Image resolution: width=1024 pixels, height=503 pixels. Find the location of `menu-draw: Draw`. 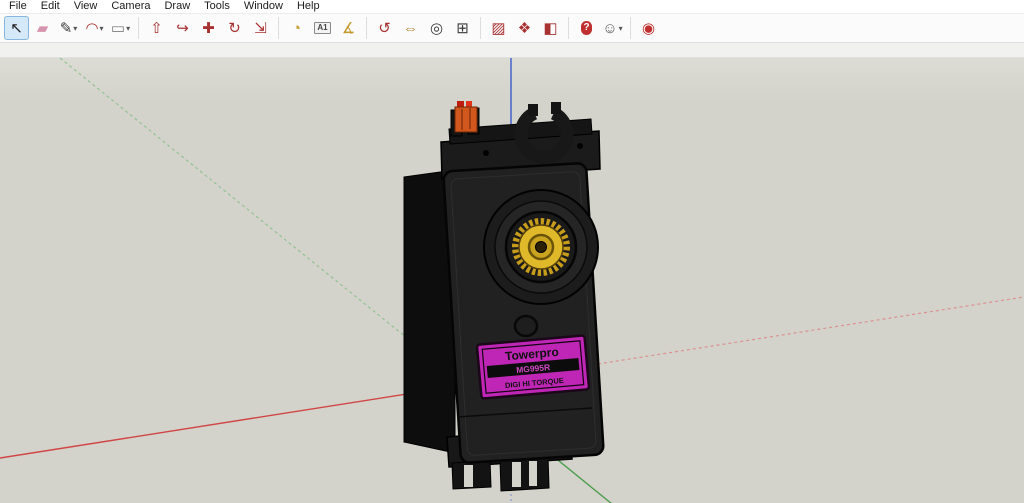

menu-draw: Draw is located at coordinates (177, 6).